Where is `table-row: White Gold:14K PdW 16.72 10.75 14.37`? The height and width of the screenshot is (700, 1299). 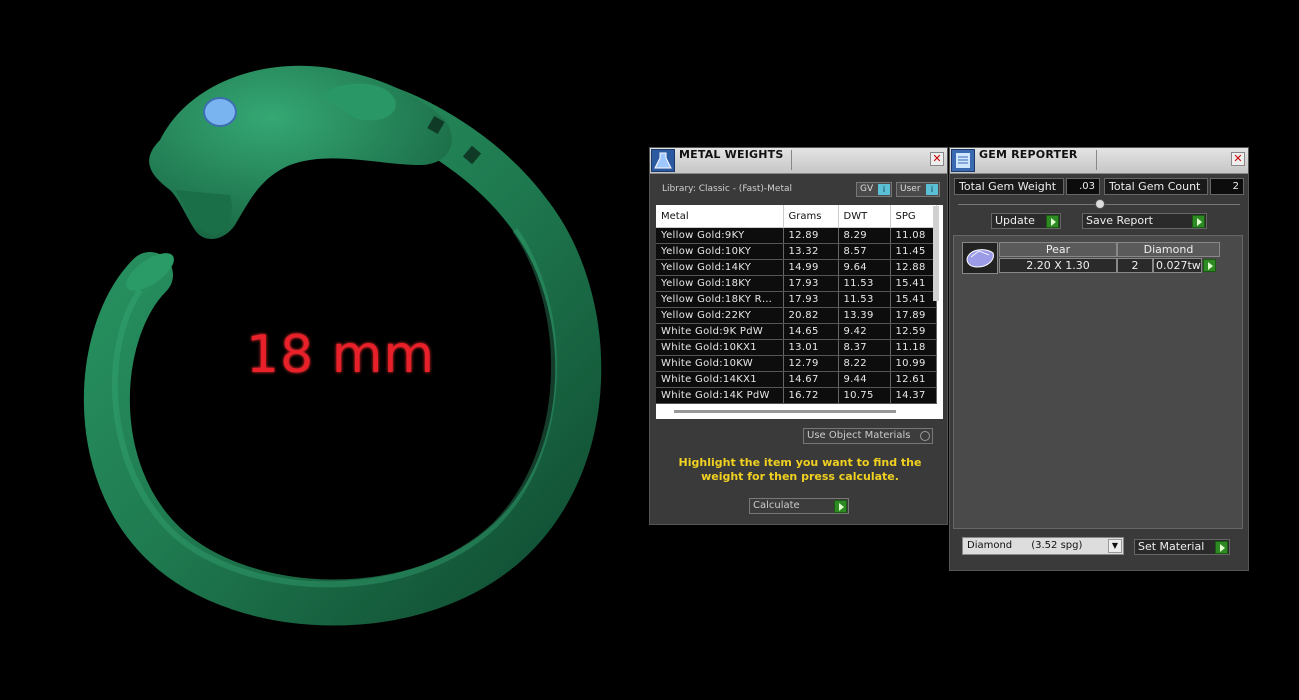
table-row: White Gold:14K PdW 16.72 10.75 14.37 is located at coordinates (796, 395).